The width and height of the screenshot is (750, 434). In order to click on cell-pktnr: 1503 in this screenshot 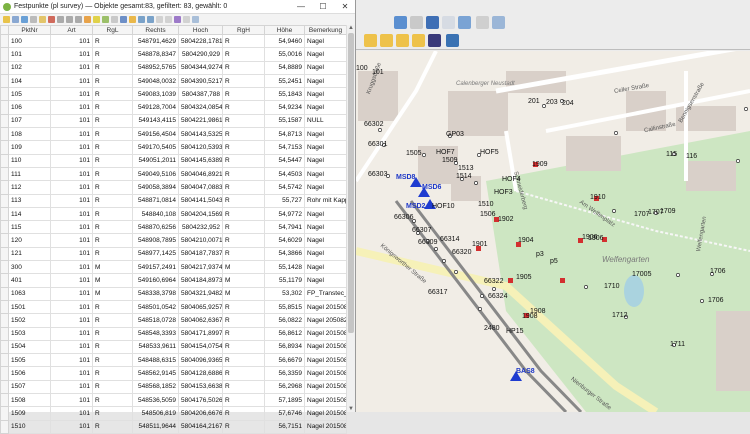, I will do `click(29, 333)`.